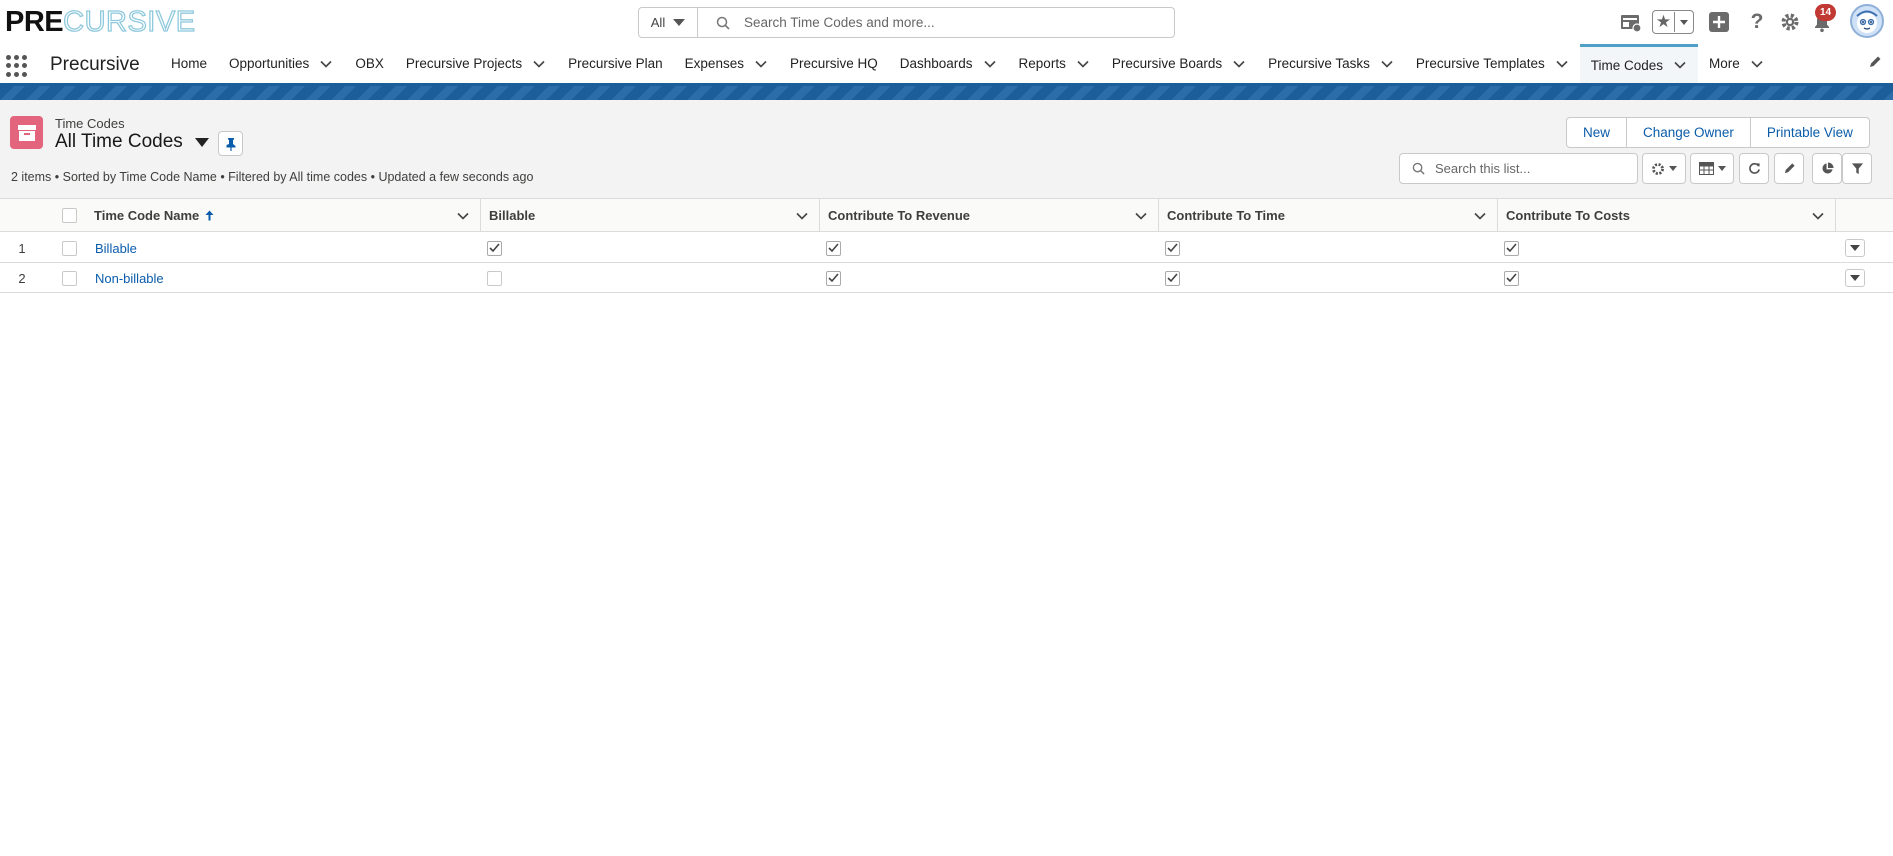  Describe the element at coordinates (668, 22) in the screenshot. I see `search-scope-dropdown: All` at that location.